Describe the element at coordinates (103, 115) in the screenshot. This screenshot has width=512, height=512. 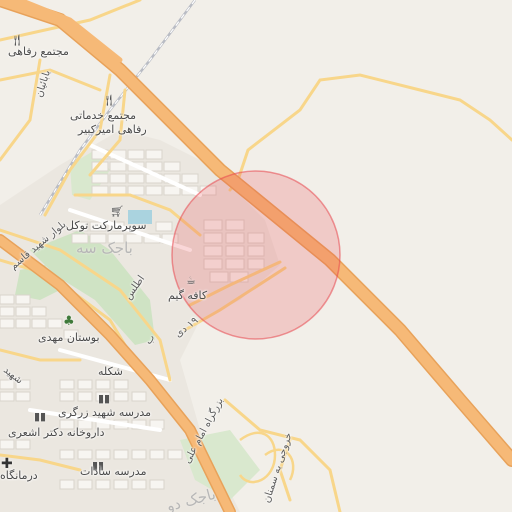
I see `poi-label: مجتمع خدماتی` at that location.